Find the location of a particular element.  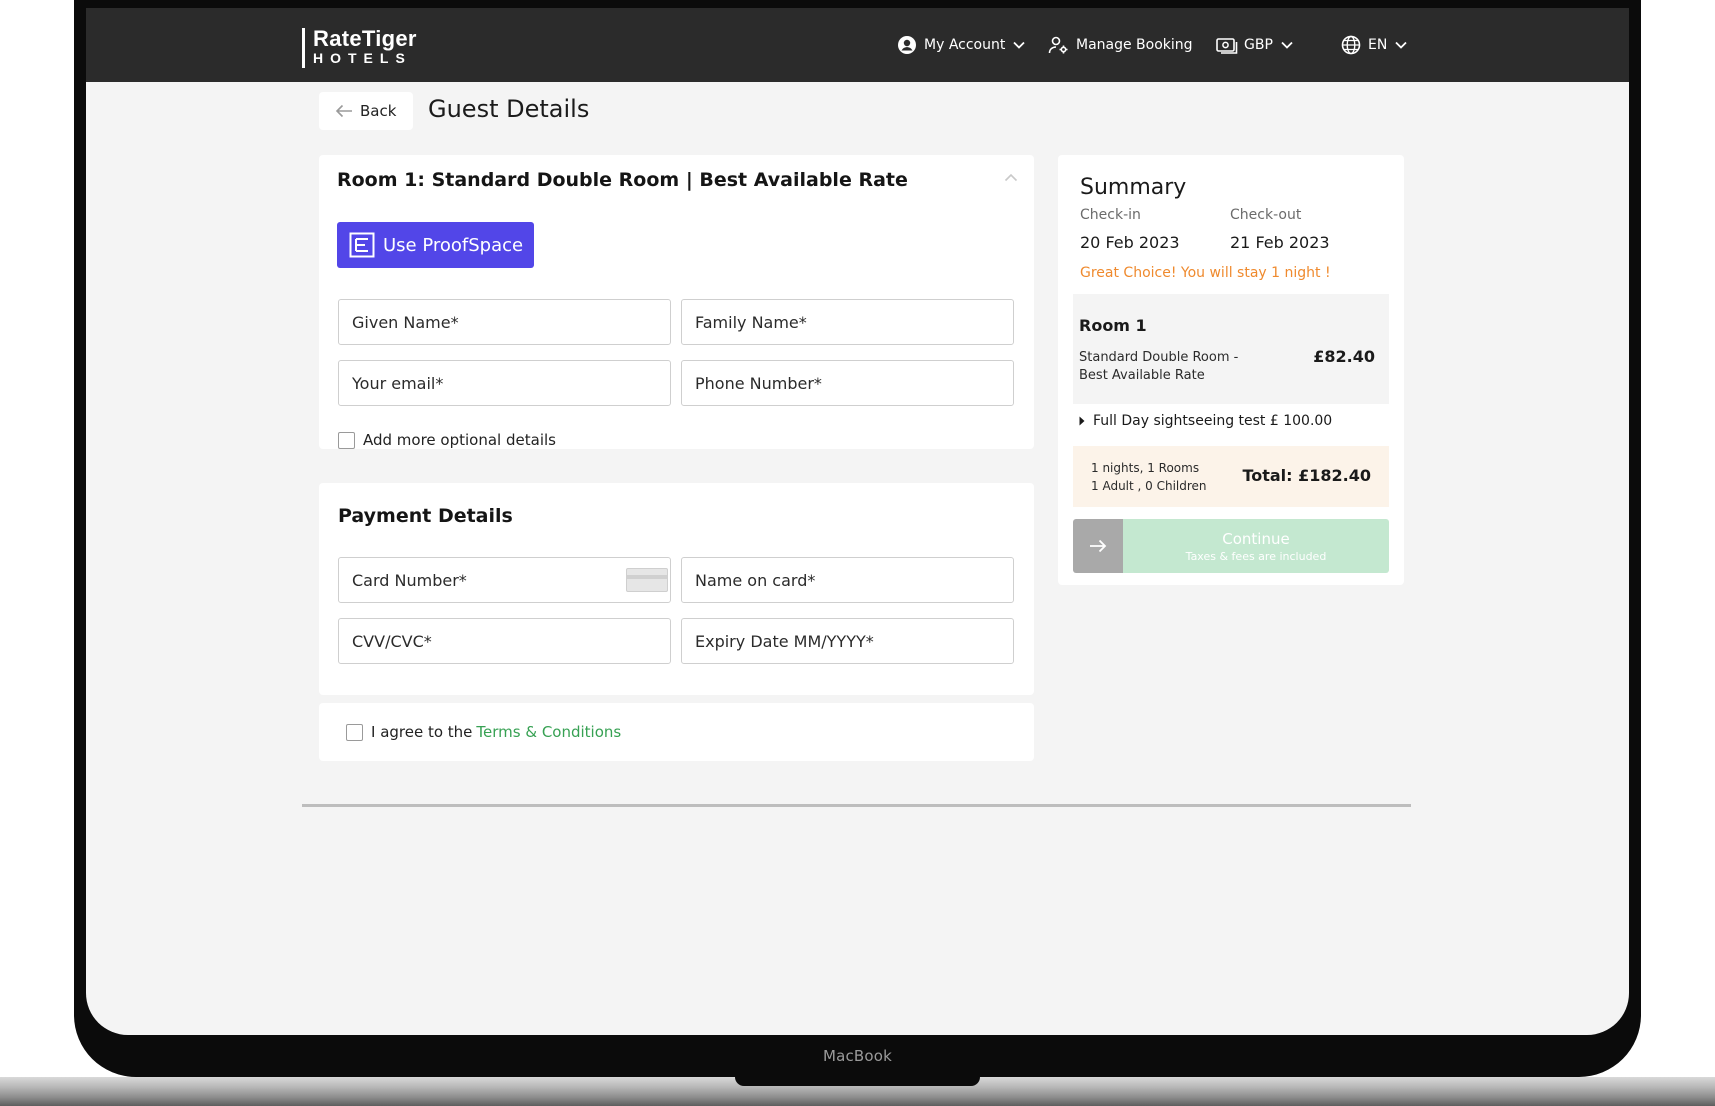

terms-card: I agree to the Terms & Conditions is located at coordinates (676, 732).